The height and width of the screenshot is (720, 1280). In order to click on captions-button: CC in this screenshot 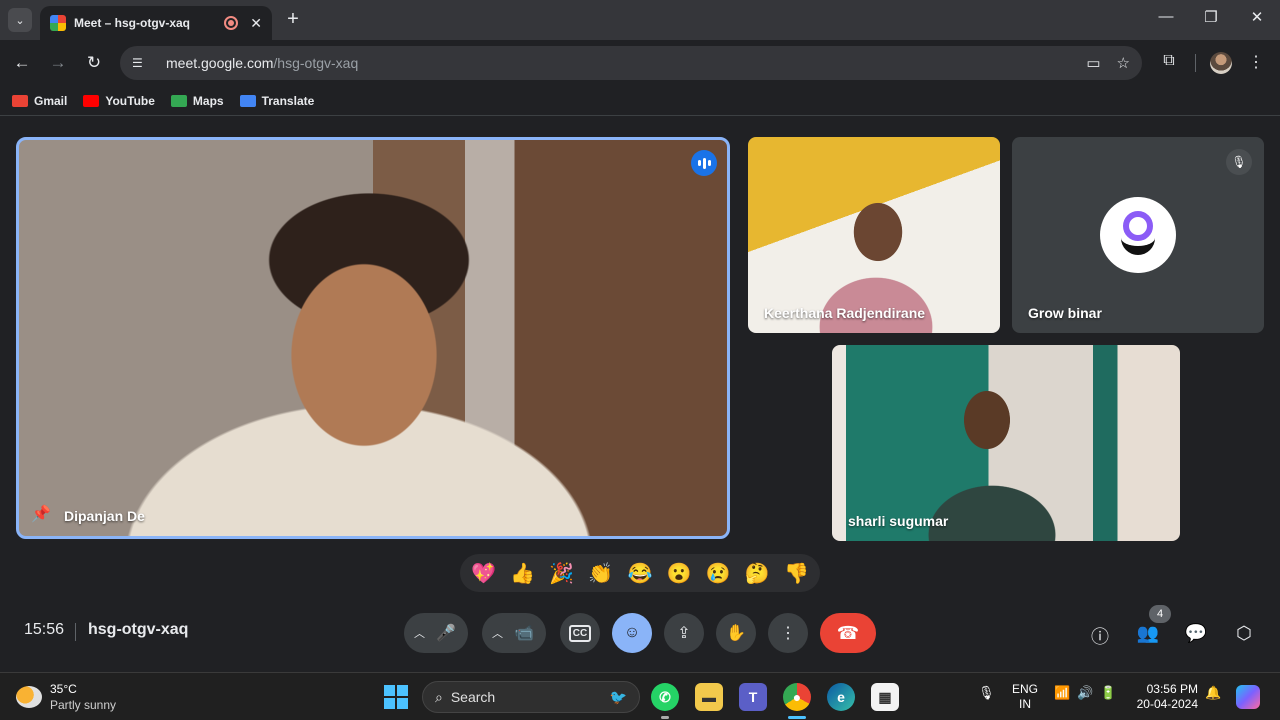, I will do `click(580, 633)`.